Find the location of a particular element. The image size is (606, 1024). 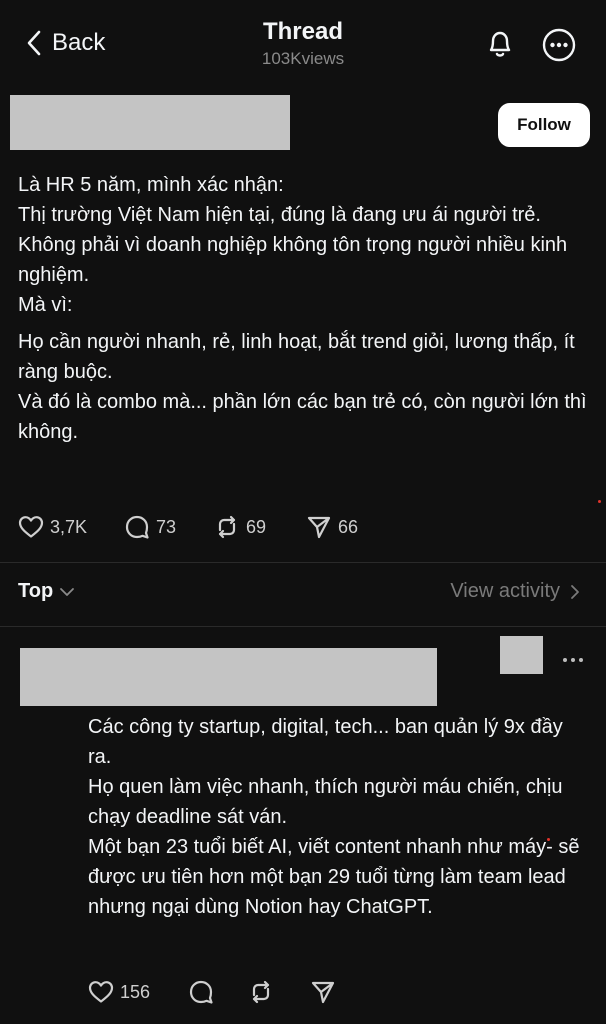

post-line: Là HR 5 năm, mình xác nhận: is located at coordinates (151, 185).